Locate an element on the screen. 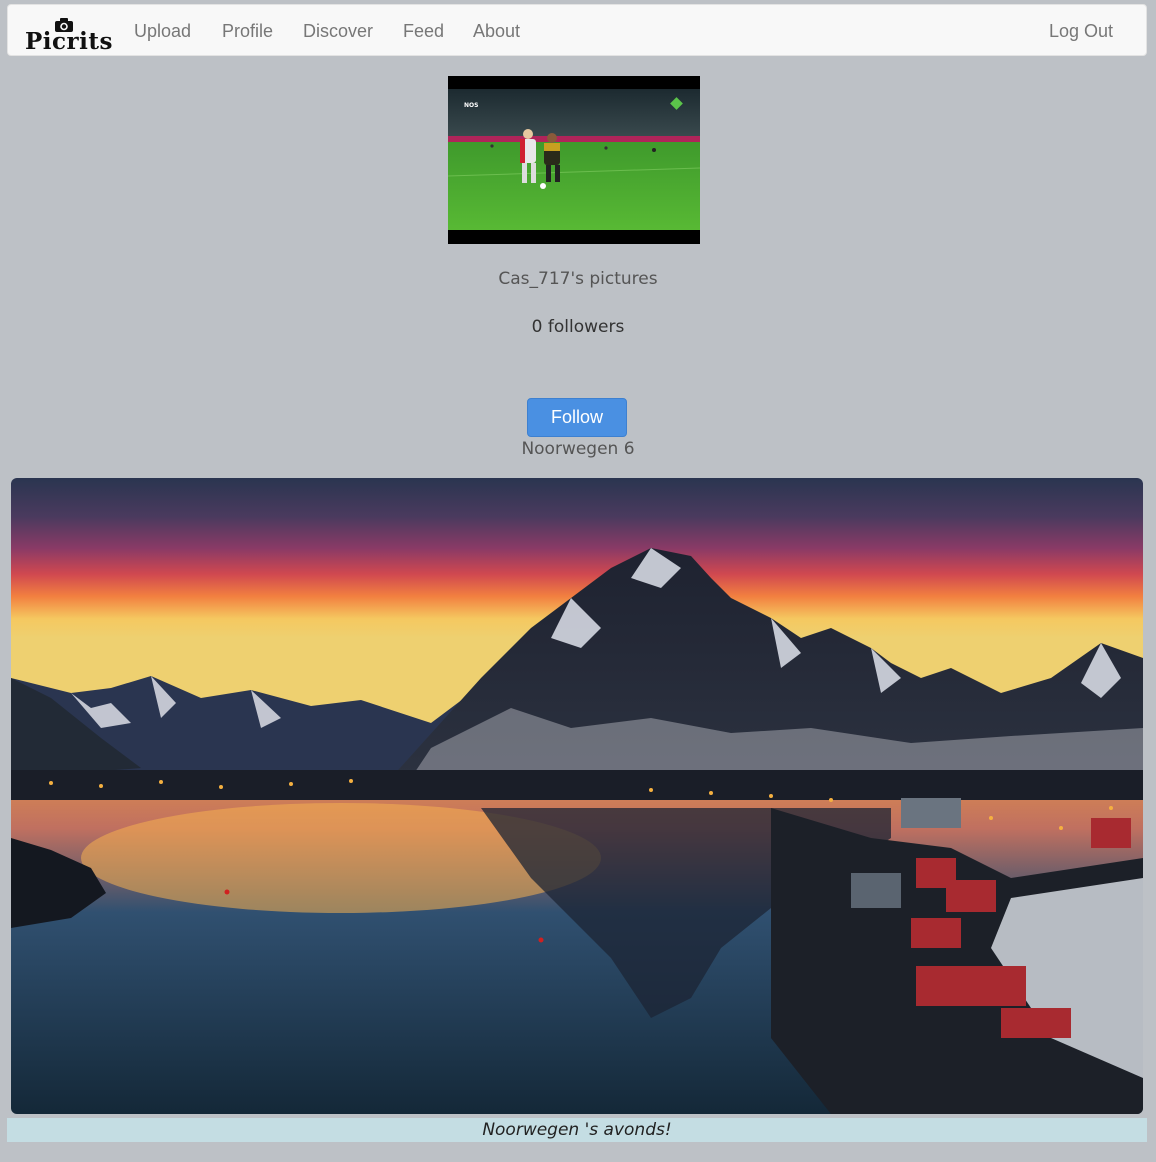  nav-discover: Discover is located at coordinates (338, 31).